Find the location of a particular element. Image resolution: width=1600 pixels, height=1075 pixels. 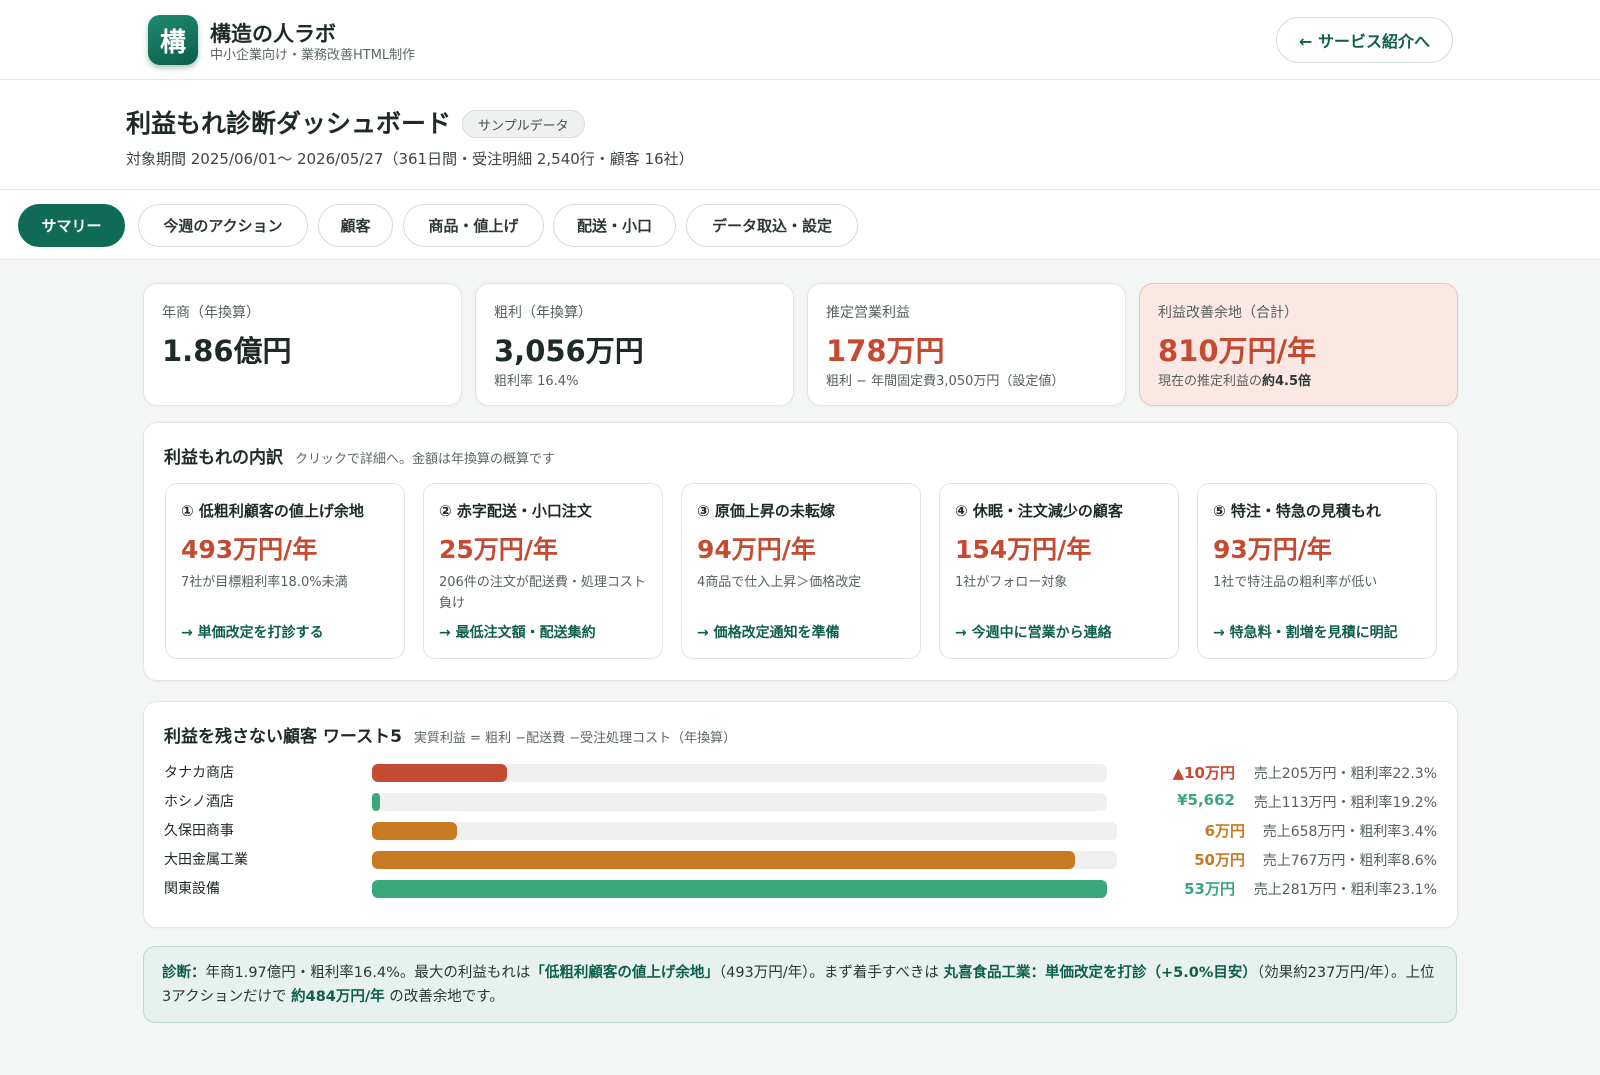

tab-shipping-small-orders: 配送・小口 is located at coordinates (614, 225).